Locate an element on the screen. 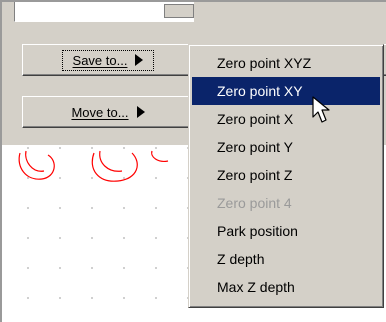  menu-item-zero-point-x: Zero point X is located at coordinates (286, 119).